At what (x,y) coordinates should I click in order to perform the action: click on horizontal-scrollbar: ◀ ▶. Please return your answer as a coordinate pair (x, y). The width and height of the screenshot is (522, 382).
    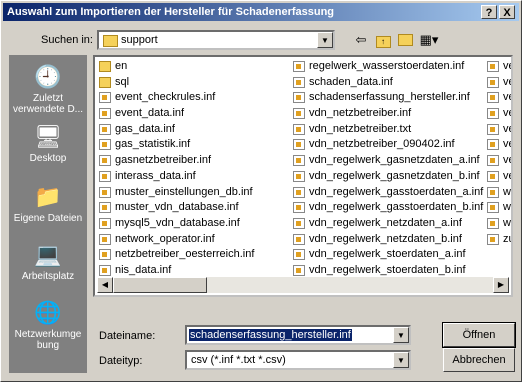
    Looking at the image, I should click on (303, 285).